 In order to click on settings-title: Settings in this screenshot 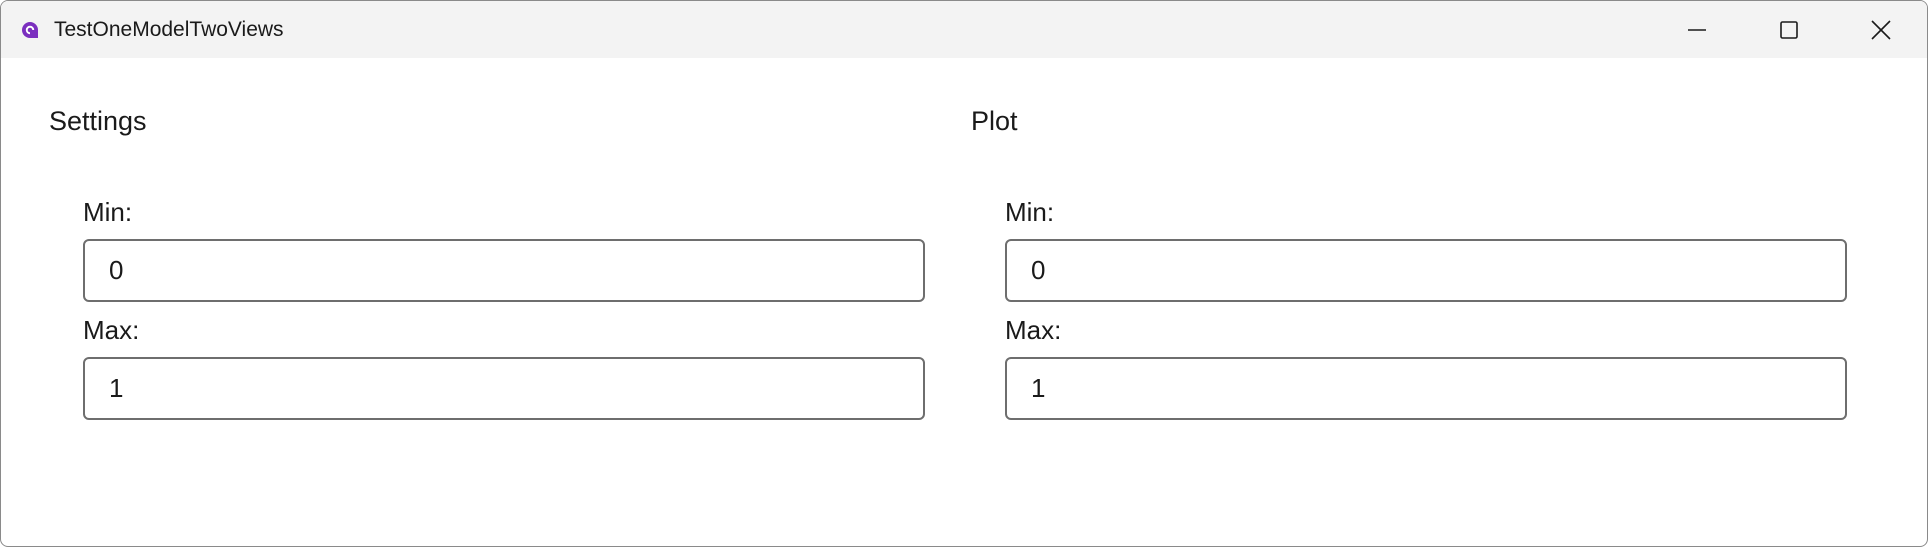, I will do `click(98, 121)`.